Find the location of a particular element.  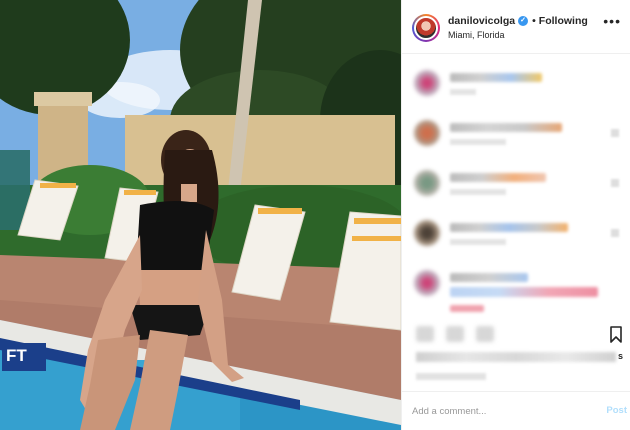

likes-count-blurred is located at coordinates (516, 357).